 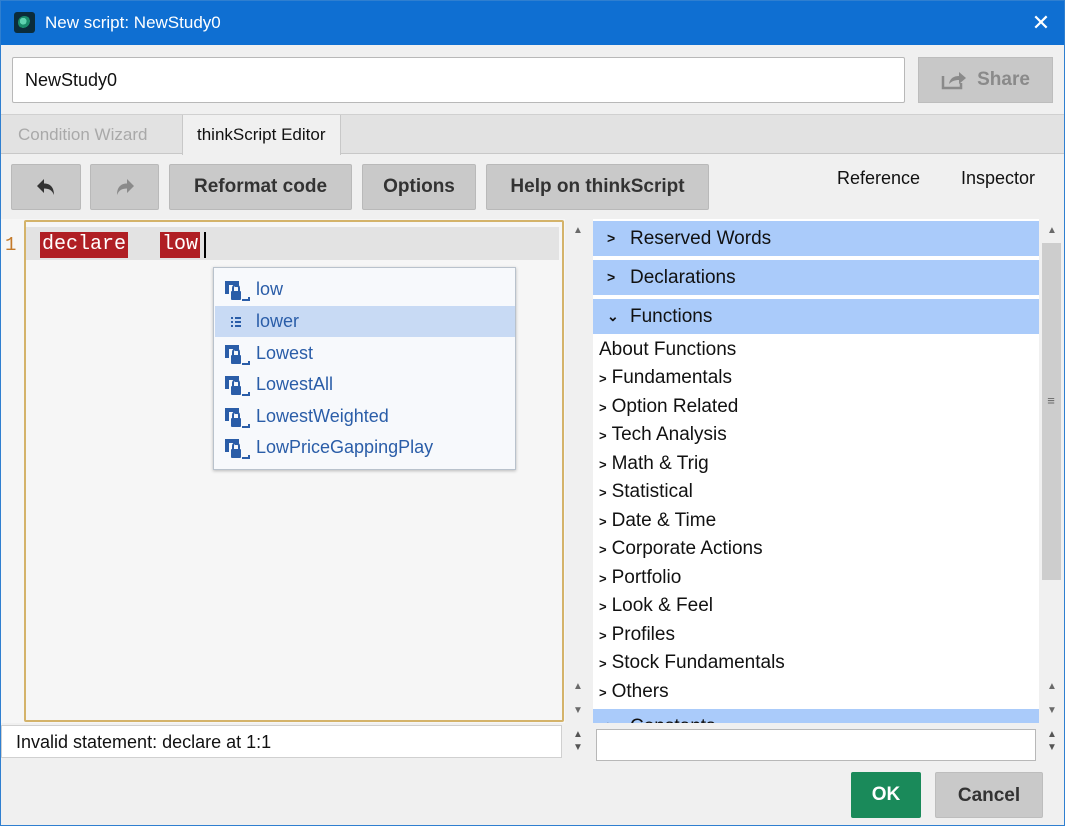 I want to click on tree-node-date-time: > Date & Time, so click(x=657, y=521).